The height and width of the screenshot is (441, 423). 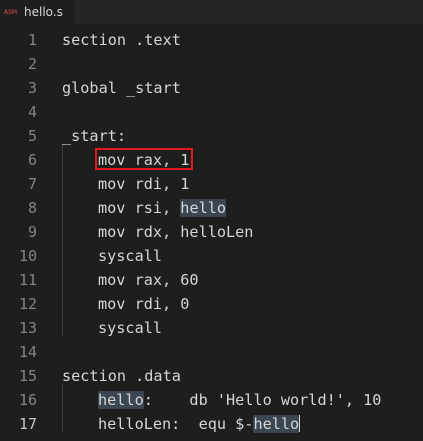 What do you see at coordinates (32, 184) in the screenshot?
I see `line-number: 7` at bounding box center [32, 184].